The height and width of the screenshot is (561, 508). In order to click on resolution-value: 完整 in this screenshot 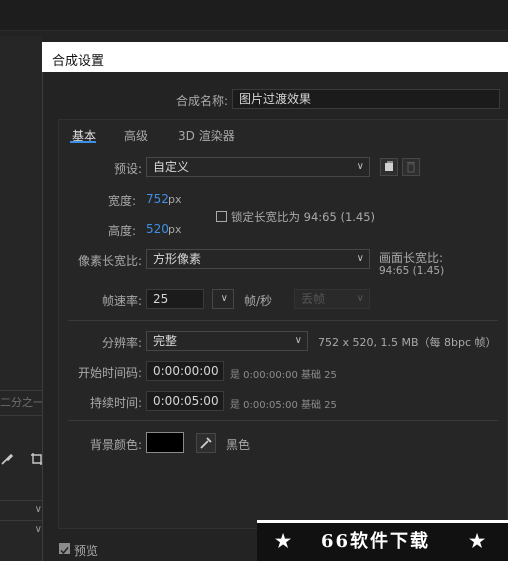, I will do `click(165, 341)`.